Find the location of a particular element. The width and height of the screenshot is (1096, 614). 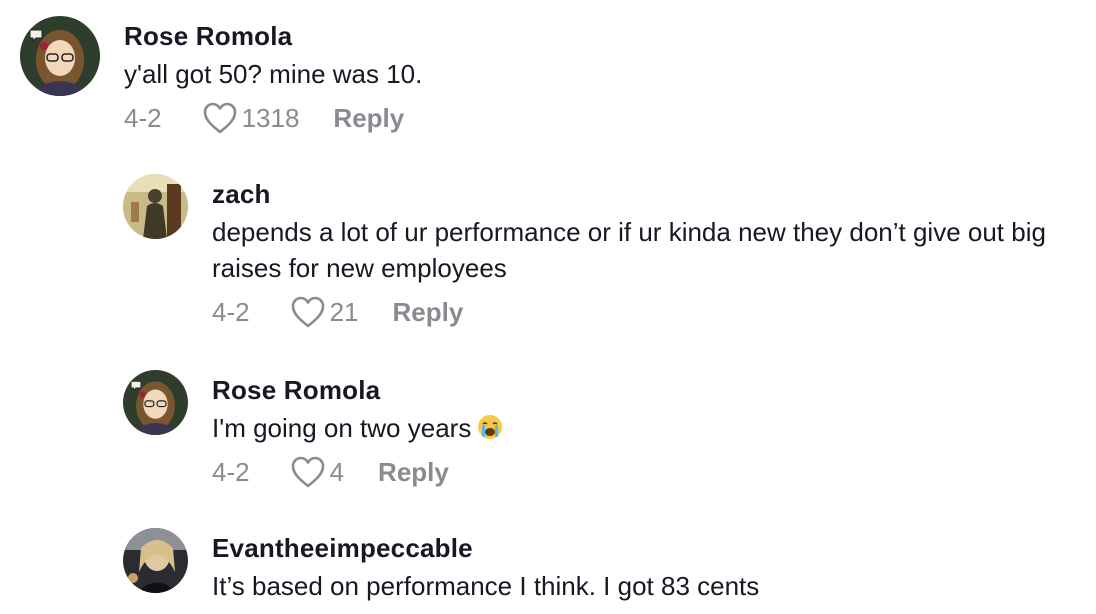

like-button: 4 is located at coordinates (317, 472).